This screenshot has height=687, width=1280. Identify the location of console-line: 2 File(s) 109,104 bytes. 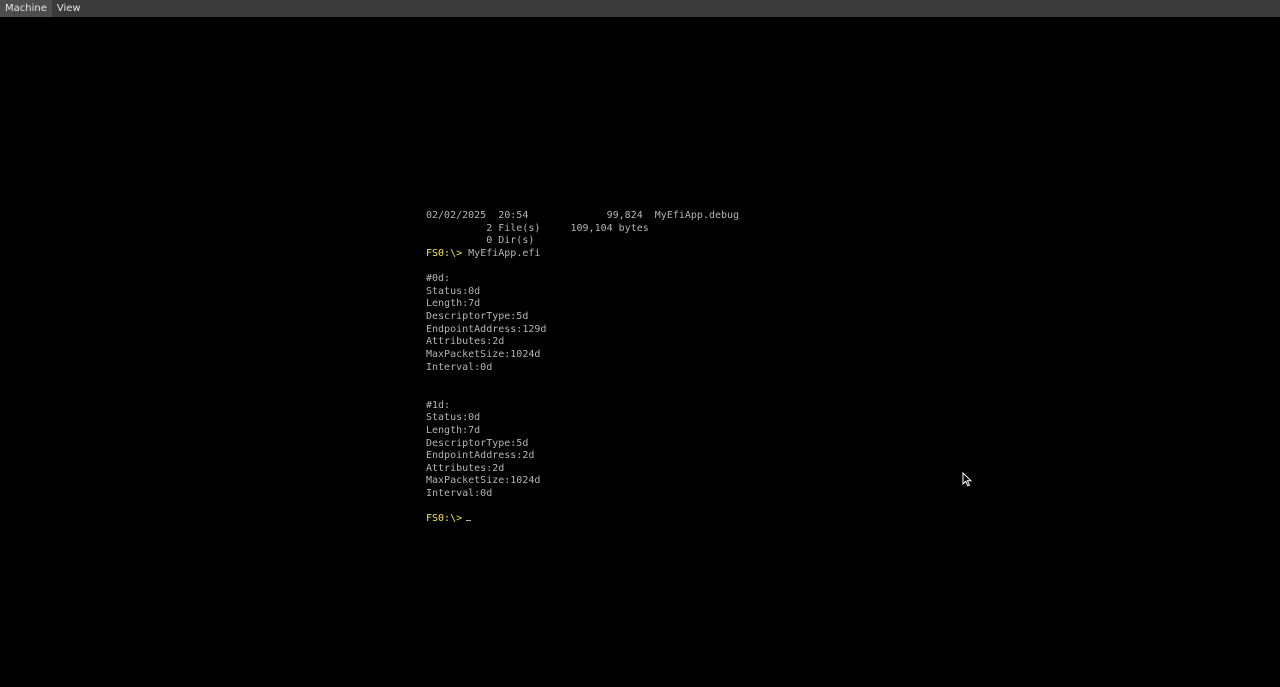
(582, 229).